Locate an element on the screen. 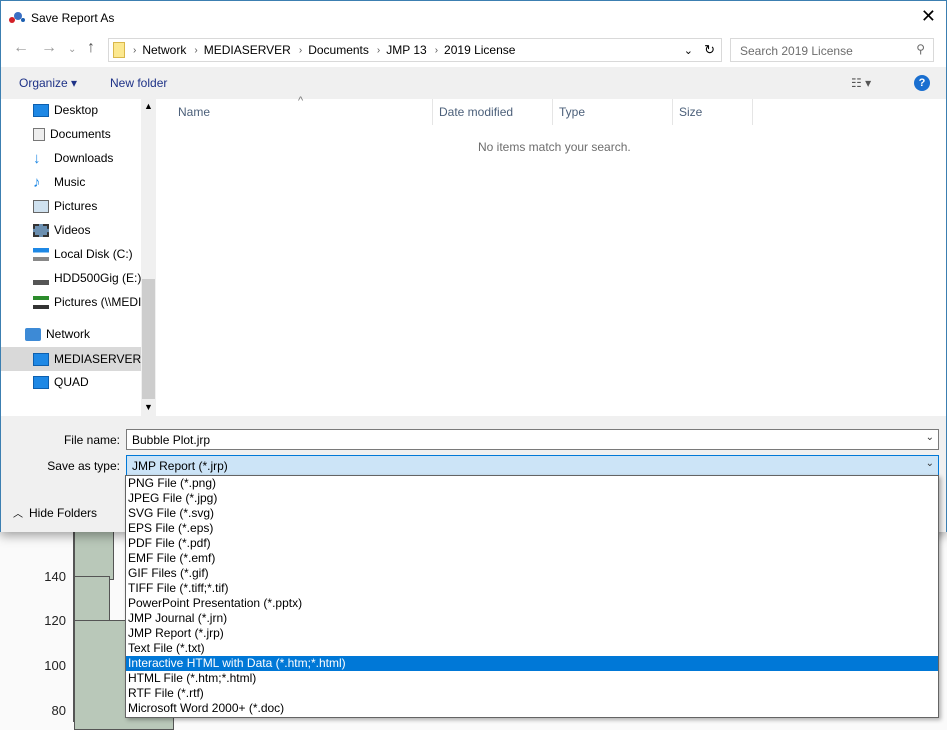  dropdown-option: EMF File (*.emf) is located at coordinates (532, 558).